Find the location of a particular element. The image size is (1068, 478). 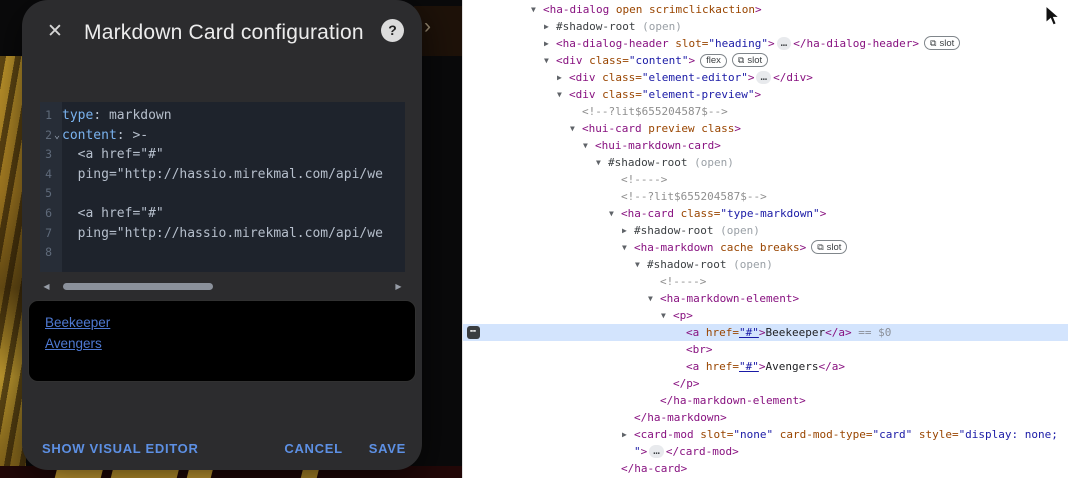

help-icon: ? is located at coordinates (392, 30).